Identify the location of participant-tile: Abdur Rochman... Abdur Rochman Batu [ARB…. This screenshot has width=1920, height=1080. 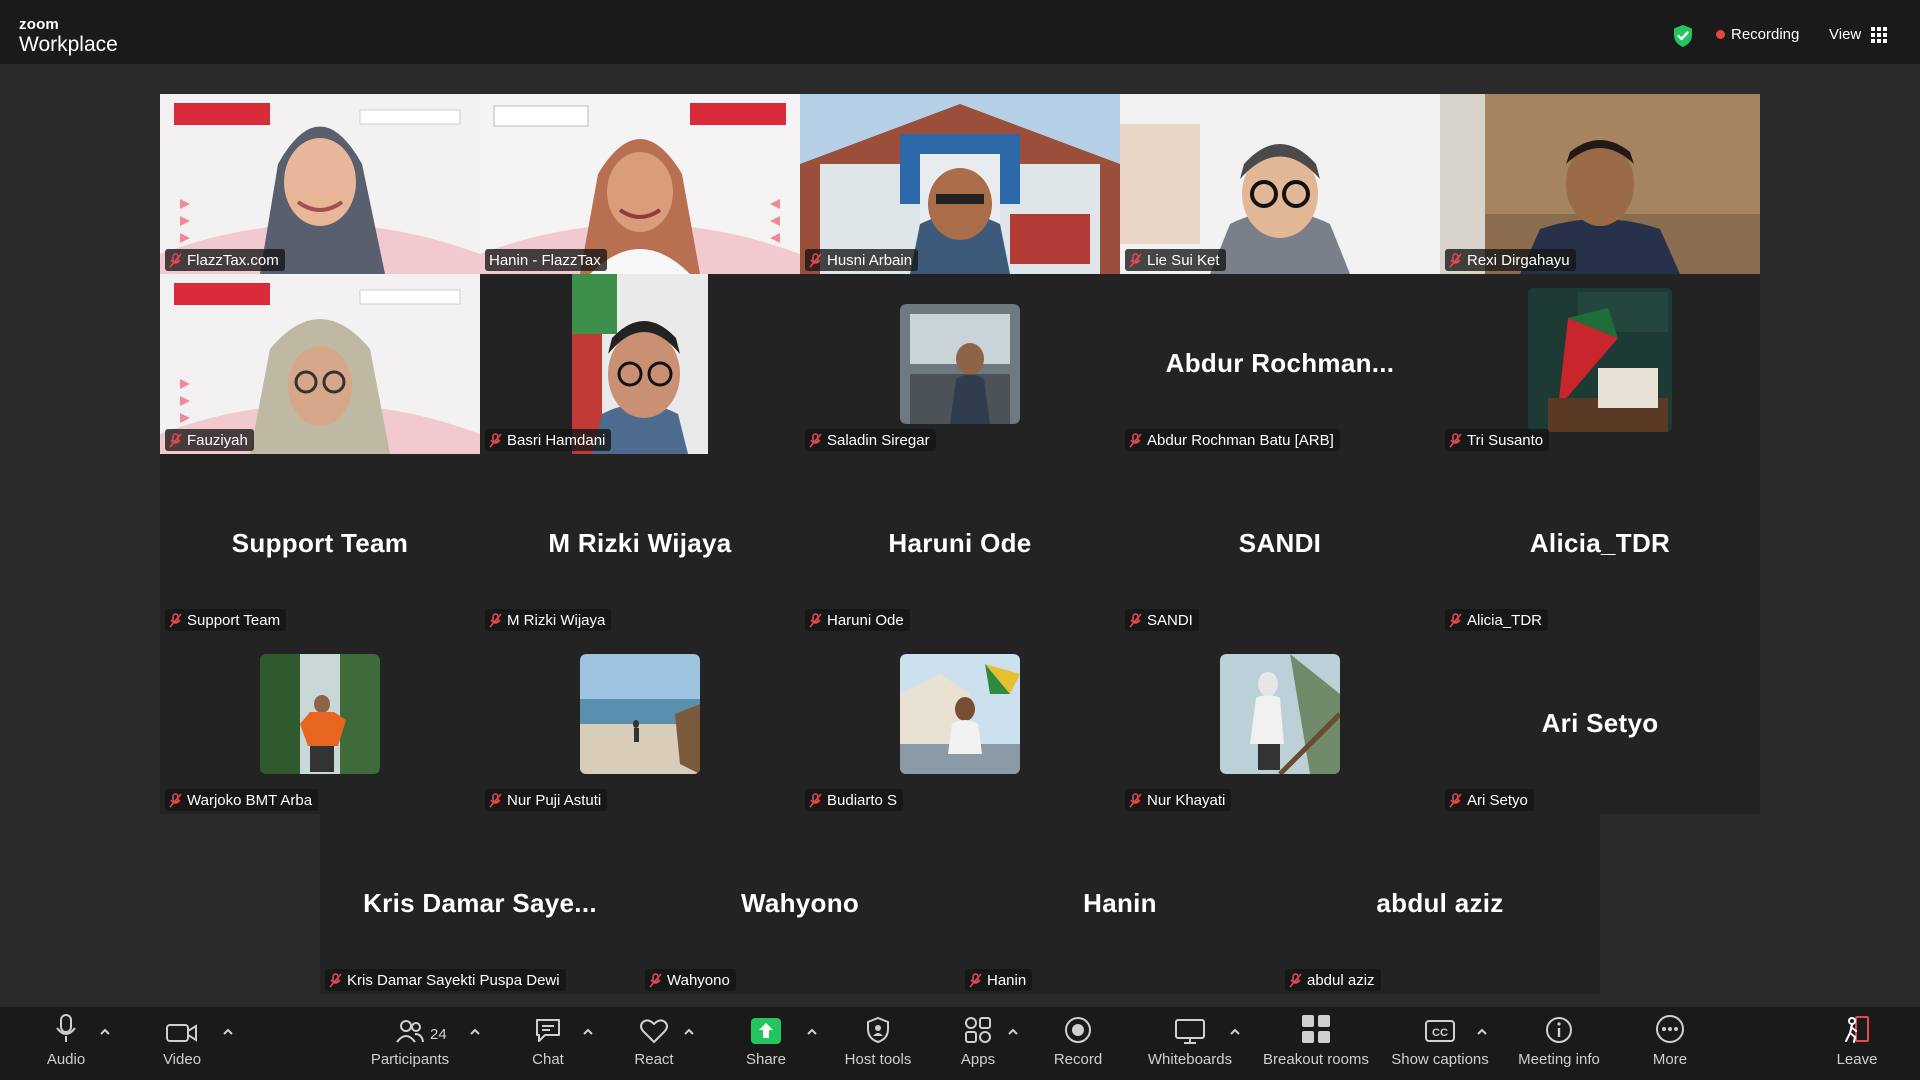
(1280, 364).